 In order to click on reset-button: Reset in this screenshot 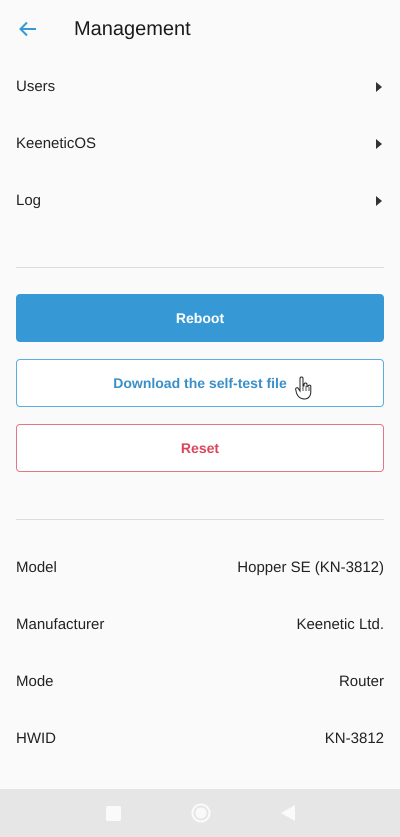, I will do `click(200, 448)`.